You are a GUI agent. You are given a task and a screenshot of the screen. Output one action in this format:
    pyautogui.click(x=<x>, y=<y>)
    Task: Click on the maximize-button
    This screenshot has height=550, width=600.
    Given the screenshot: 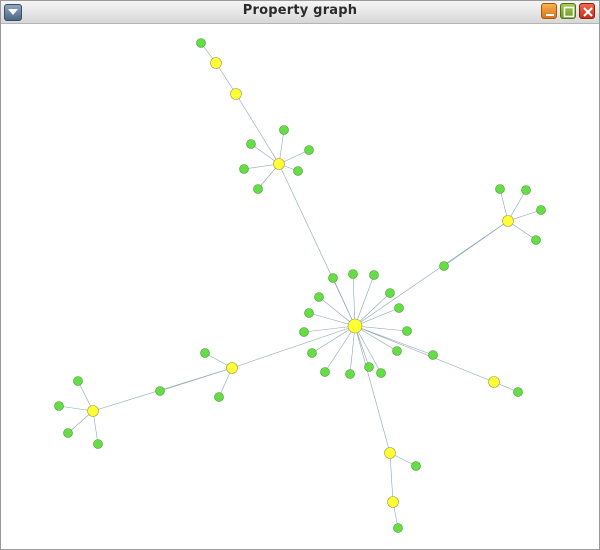 What is the action you would take?
    pyautogui.click(x=568, y=11)
    